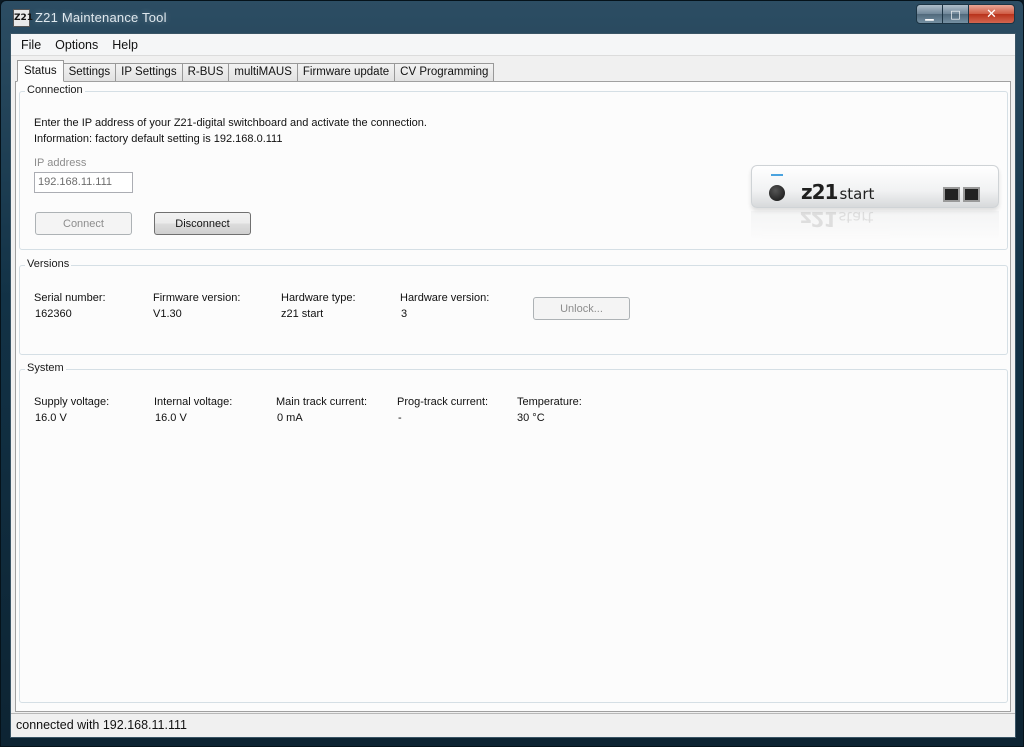  Describe the element at coordinates (443, 402) in the screenshot. I see `prog-track-current-label: Prog-track current:` at that location.